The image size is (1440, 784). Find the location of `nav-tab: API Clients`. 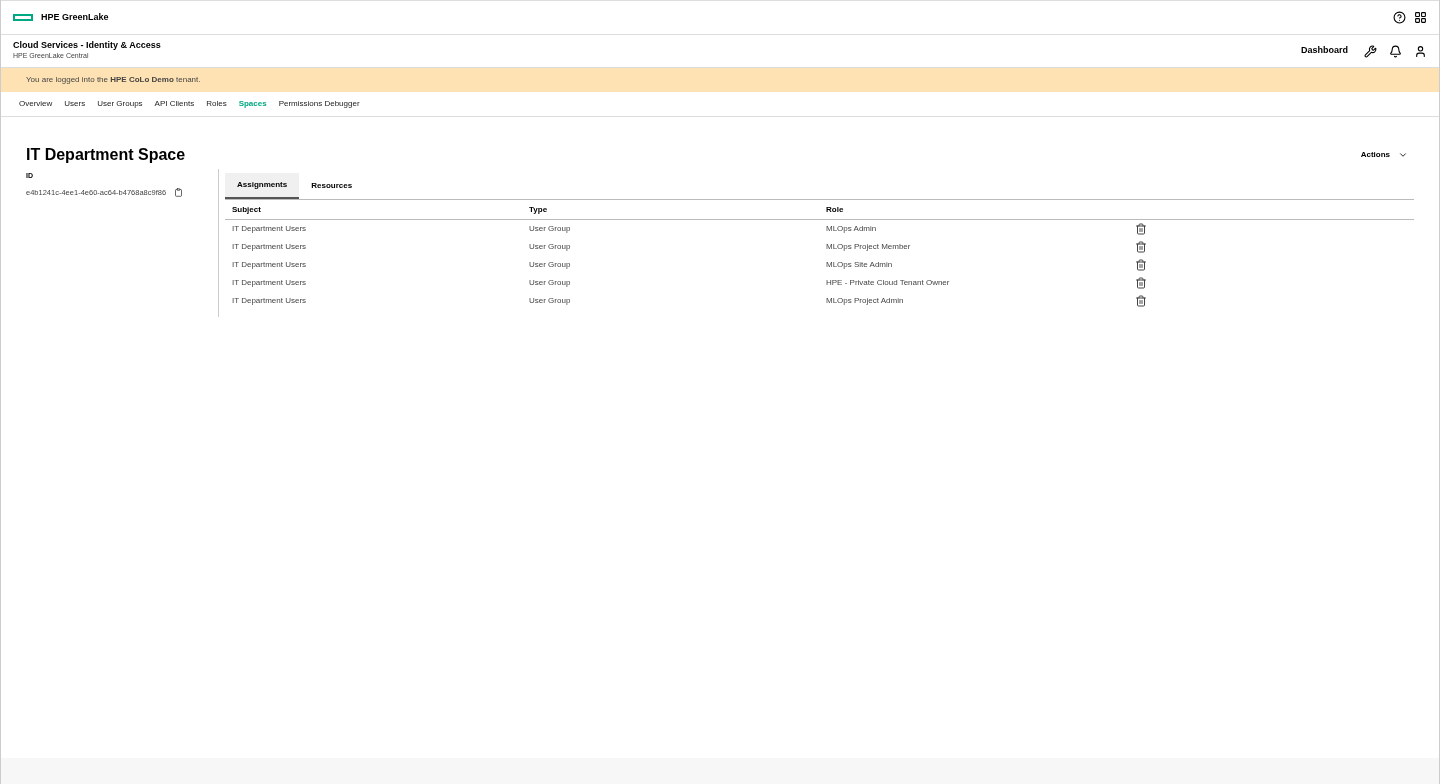

nav-tab: API Clients is located at coordinates (174, 104).